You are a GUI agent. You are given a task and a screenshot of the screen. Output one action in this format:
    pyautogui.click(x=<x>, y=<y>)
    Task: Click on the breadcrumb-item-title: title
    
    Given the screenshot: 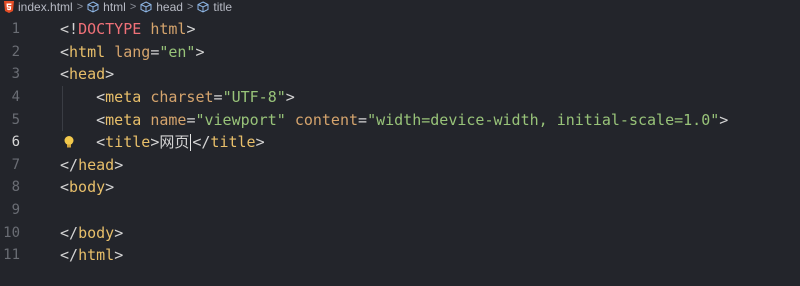 What is the action you would take?
    pyautogui.click(x=214, y=7)
    